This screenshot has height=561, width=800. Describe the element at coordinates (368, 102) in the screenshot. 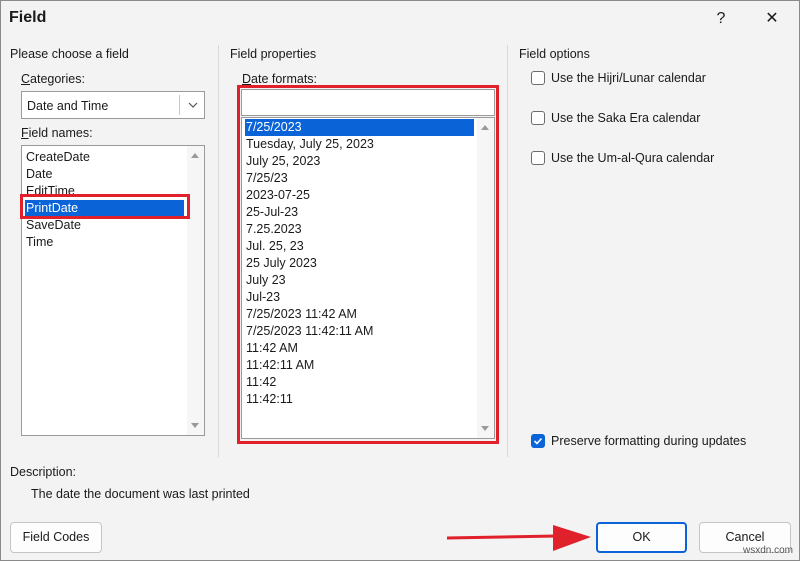

I see `date-format-input` at that location.